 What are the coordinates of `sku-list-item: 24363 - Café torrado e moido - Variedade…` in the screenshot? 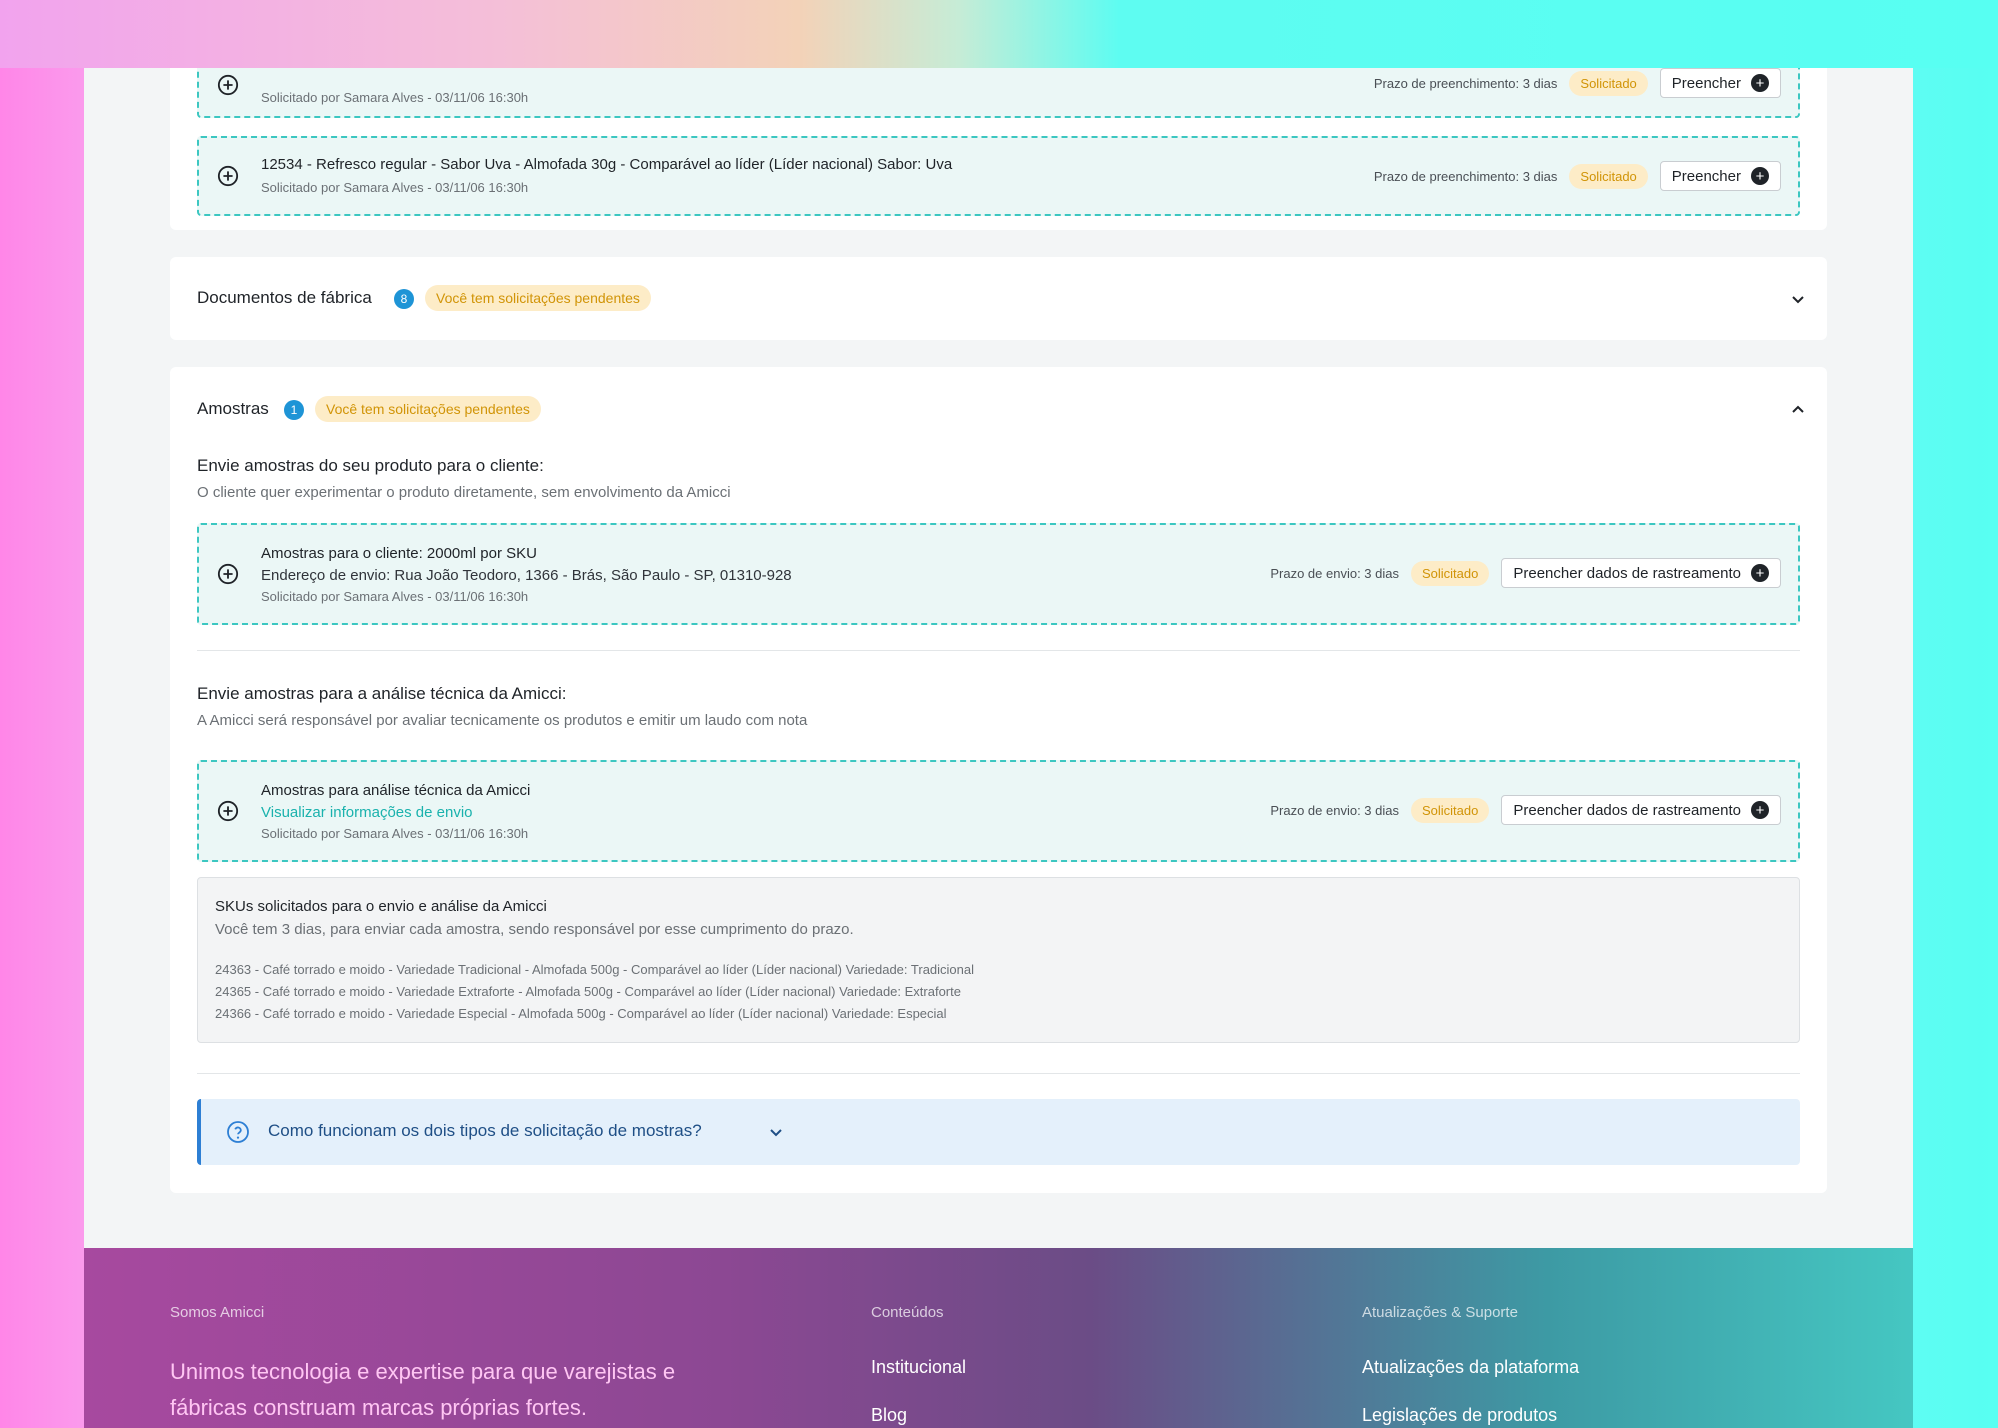 It's located at (595, 969).